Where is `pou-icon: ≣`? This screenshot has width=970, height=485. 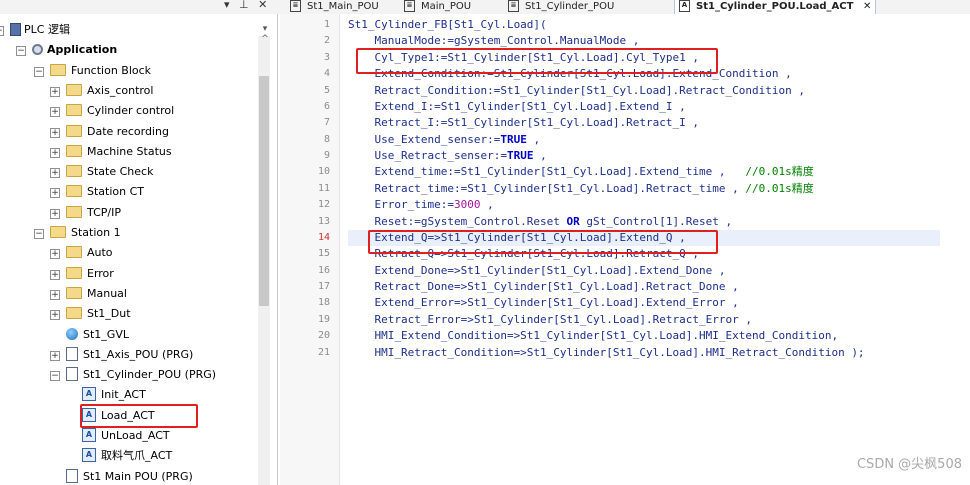
pou-icon: ≣ is located at coordinates (513, 6).